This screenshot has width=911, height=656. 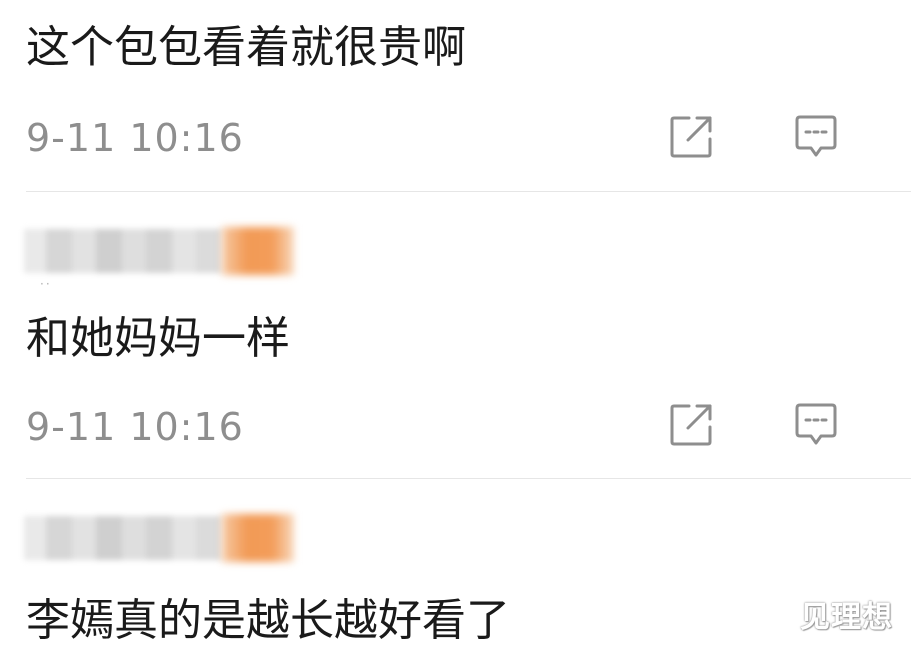 I want to click on username-blurred, so click(x=159, y=539).